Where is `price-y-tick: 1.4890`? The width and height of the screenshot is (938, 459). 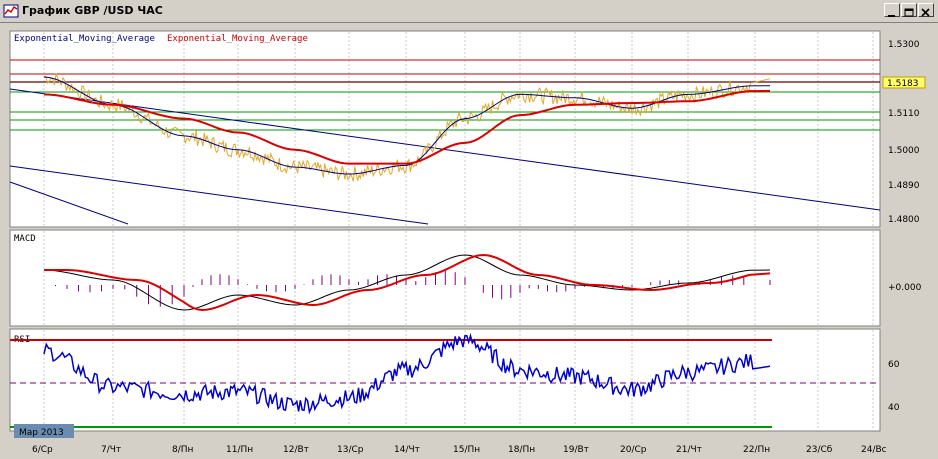 price-y-tick: 1.4890 is located at coordinates (904, 186).